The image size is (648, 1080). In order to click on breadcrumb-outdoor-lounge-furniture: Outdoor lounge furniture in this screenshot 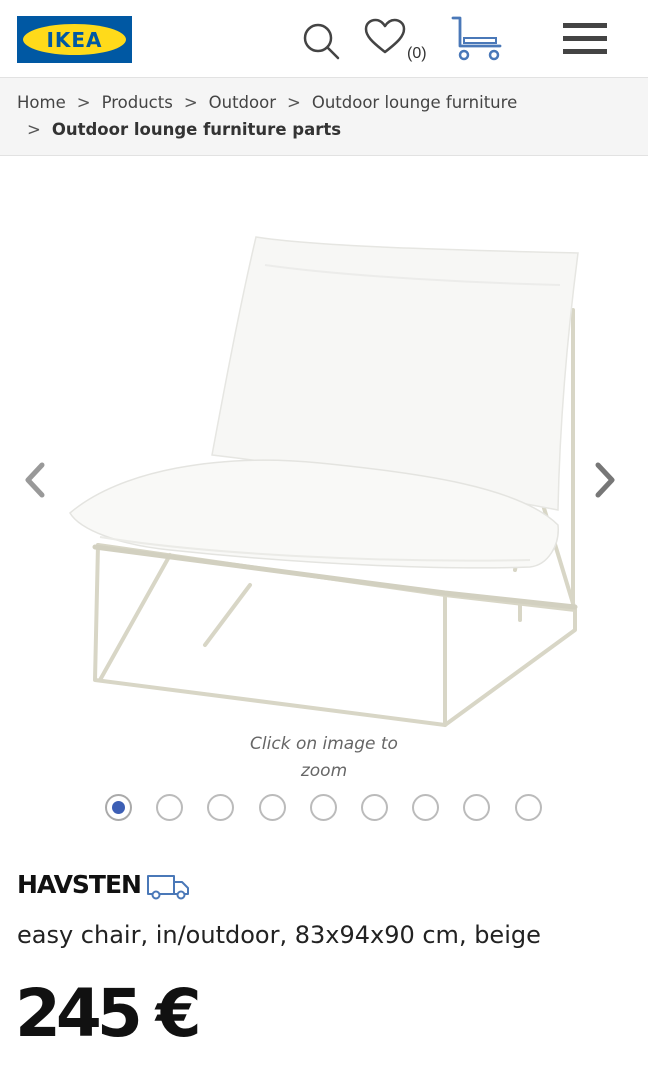, I will do `click(414, 102)`.